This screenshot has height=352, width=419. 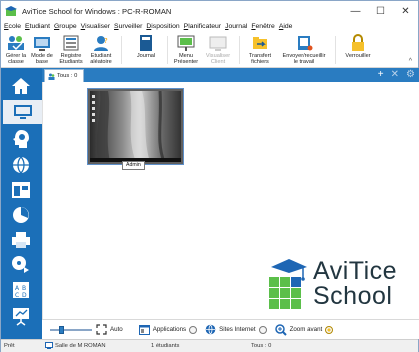 I want to click on sidebar: ABCD, so click(x=21, y=208).